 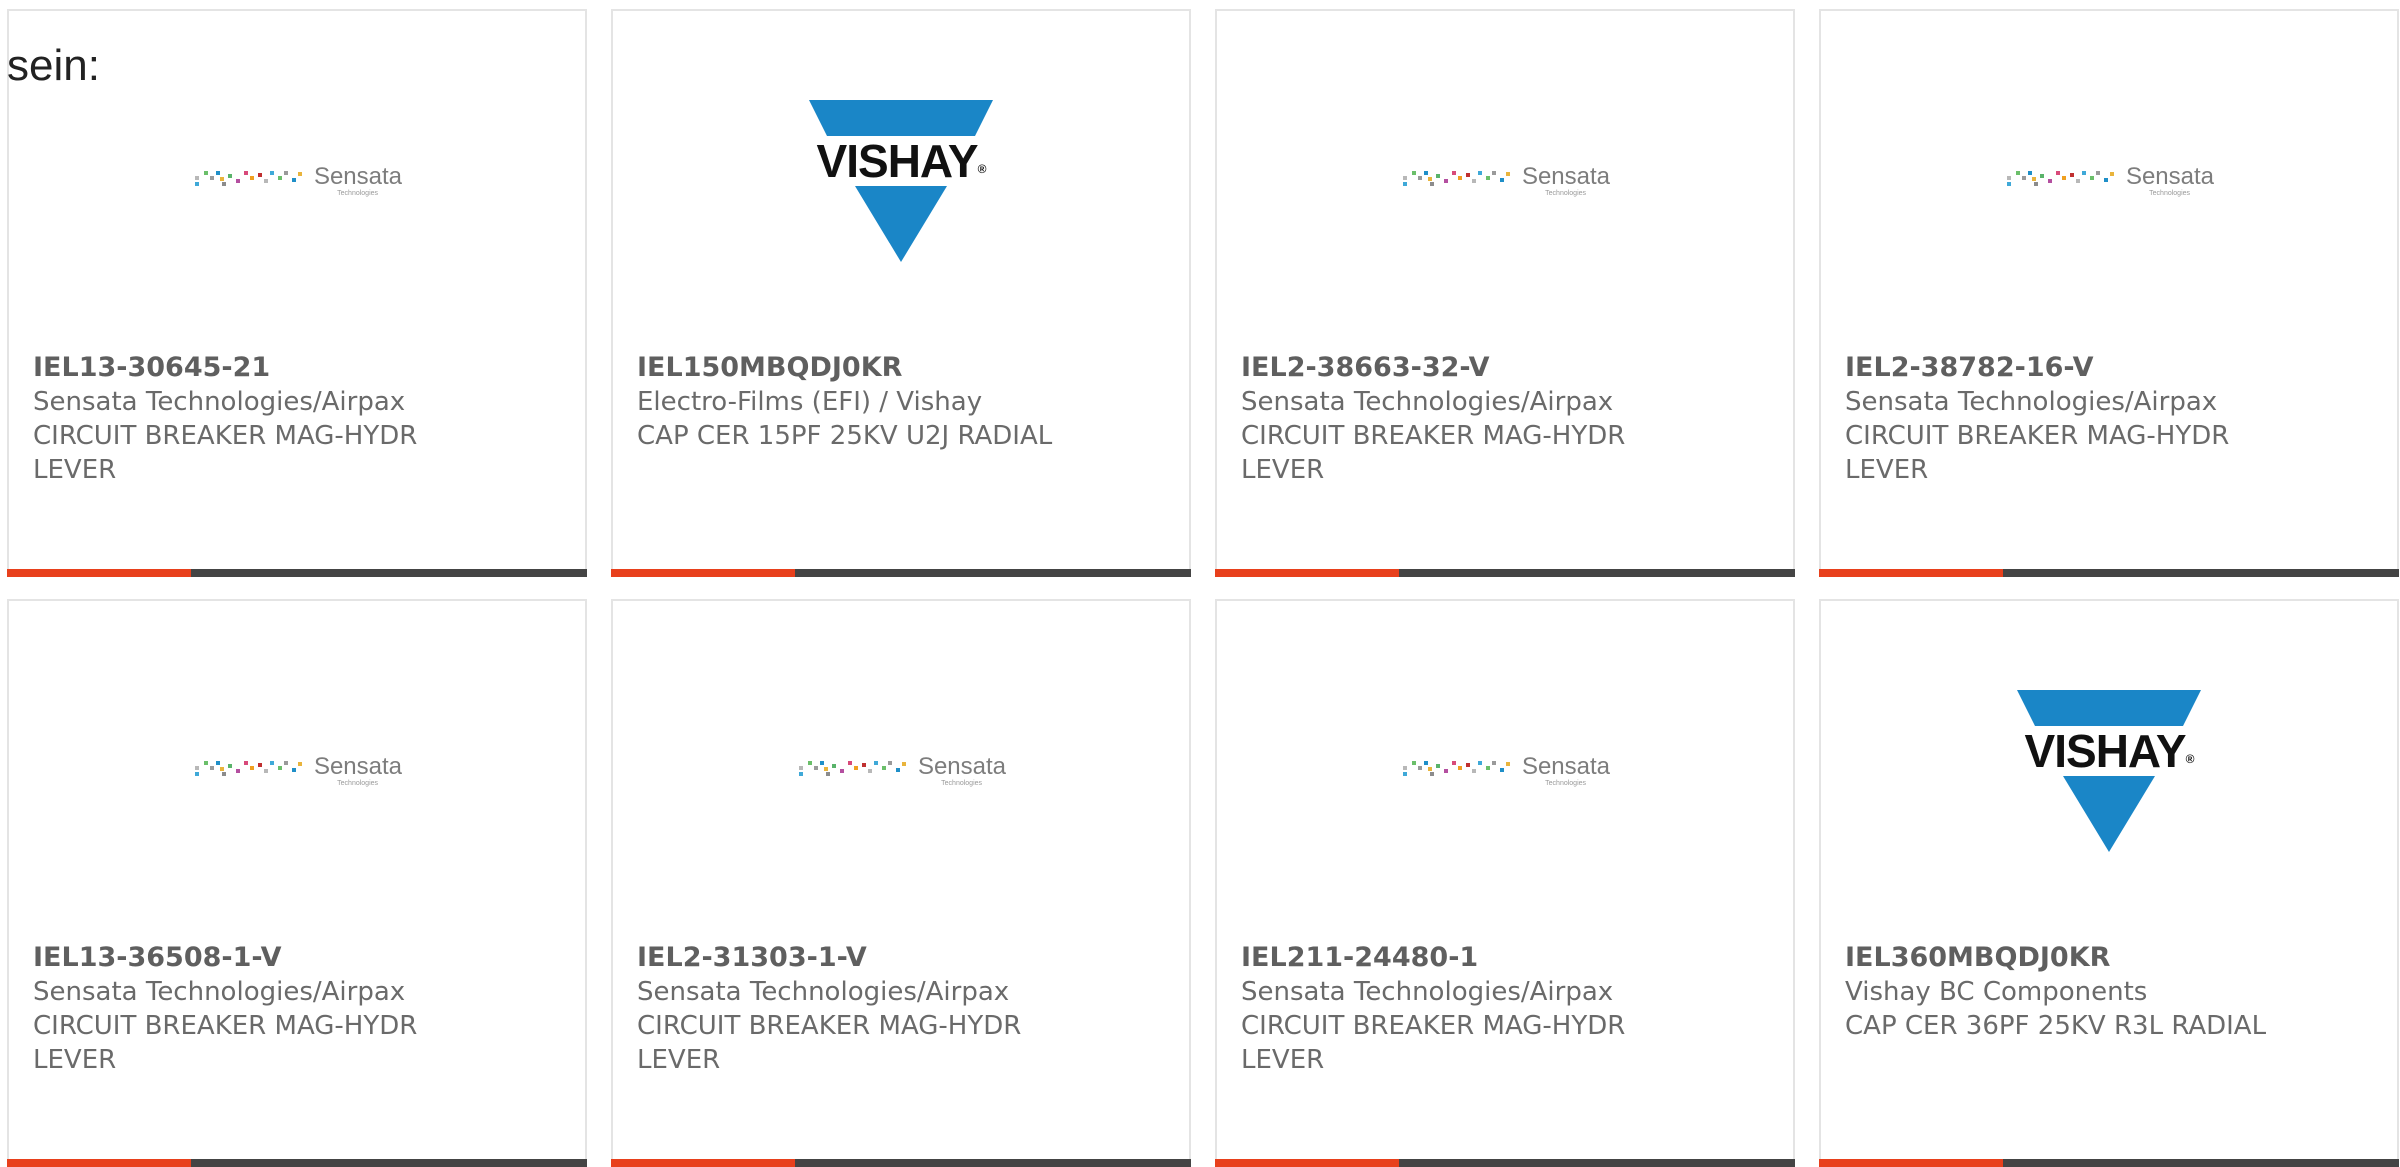 What do you see at coordinates (301, 368) in the screenshot?
I see `part-number: IEL13-30645-21` at bounding box center [301, 368].